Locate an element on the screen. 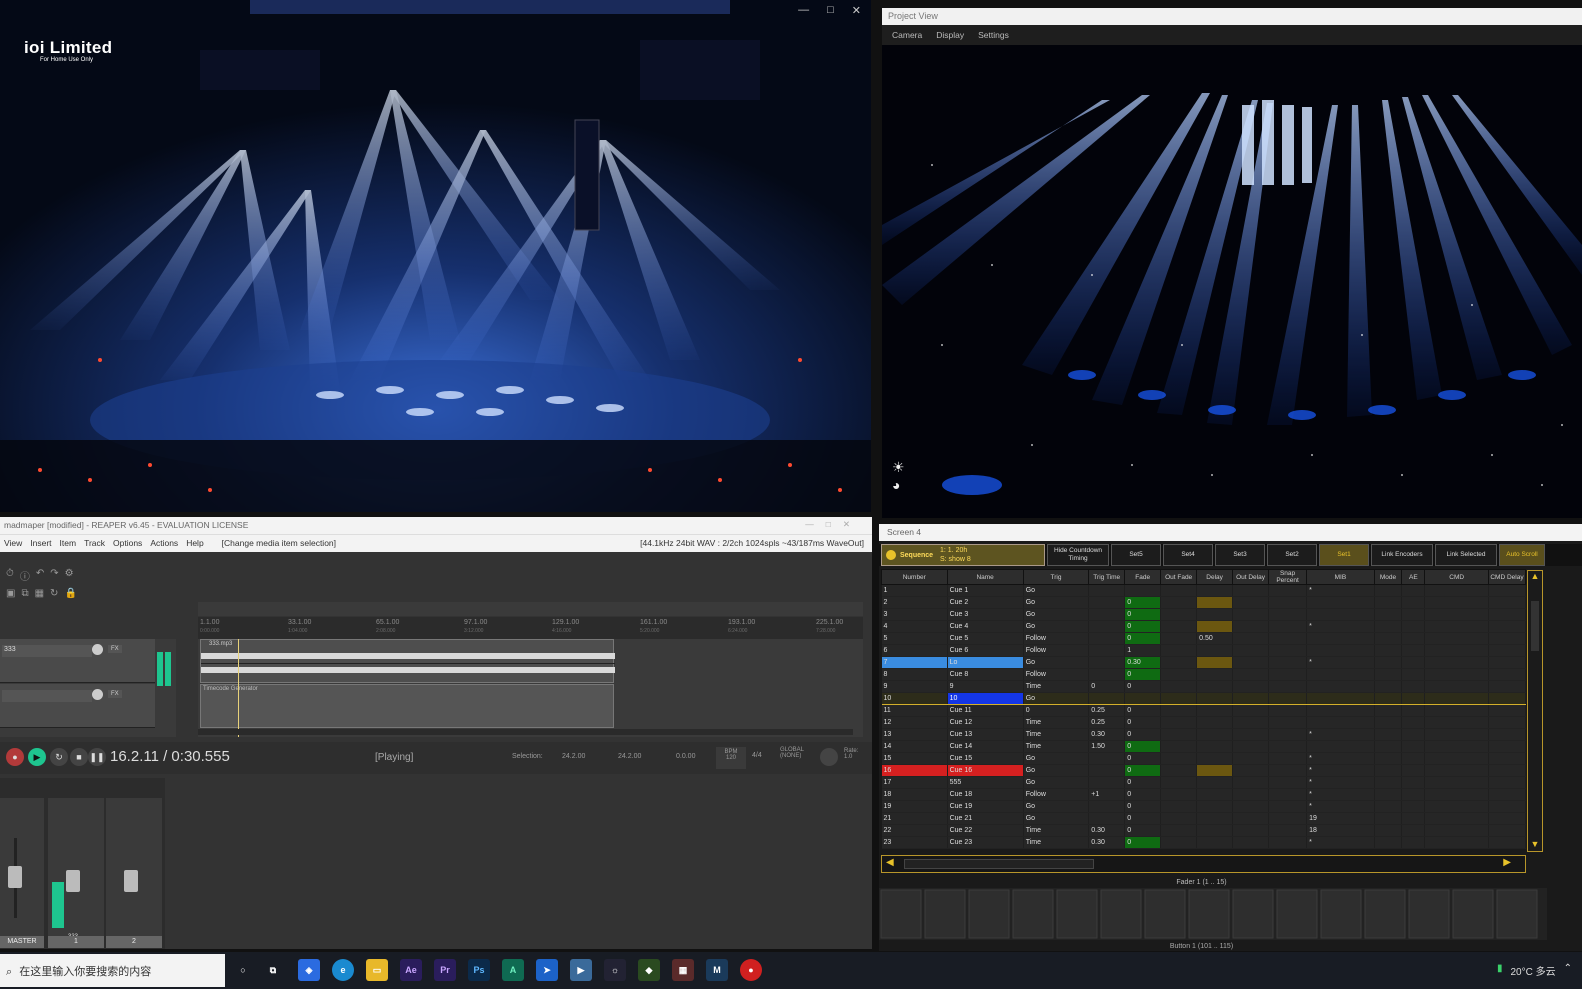 This screenshot has height=989, width=1582. cue-cell-name: 9 is located at coordinates (985, 686).